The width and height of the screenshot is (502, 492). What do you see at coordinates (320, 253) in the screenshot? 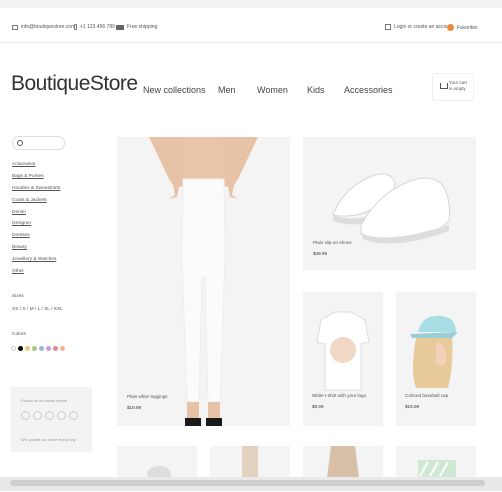
I see `product-price: $49.99` at bounding box center [320, 253].